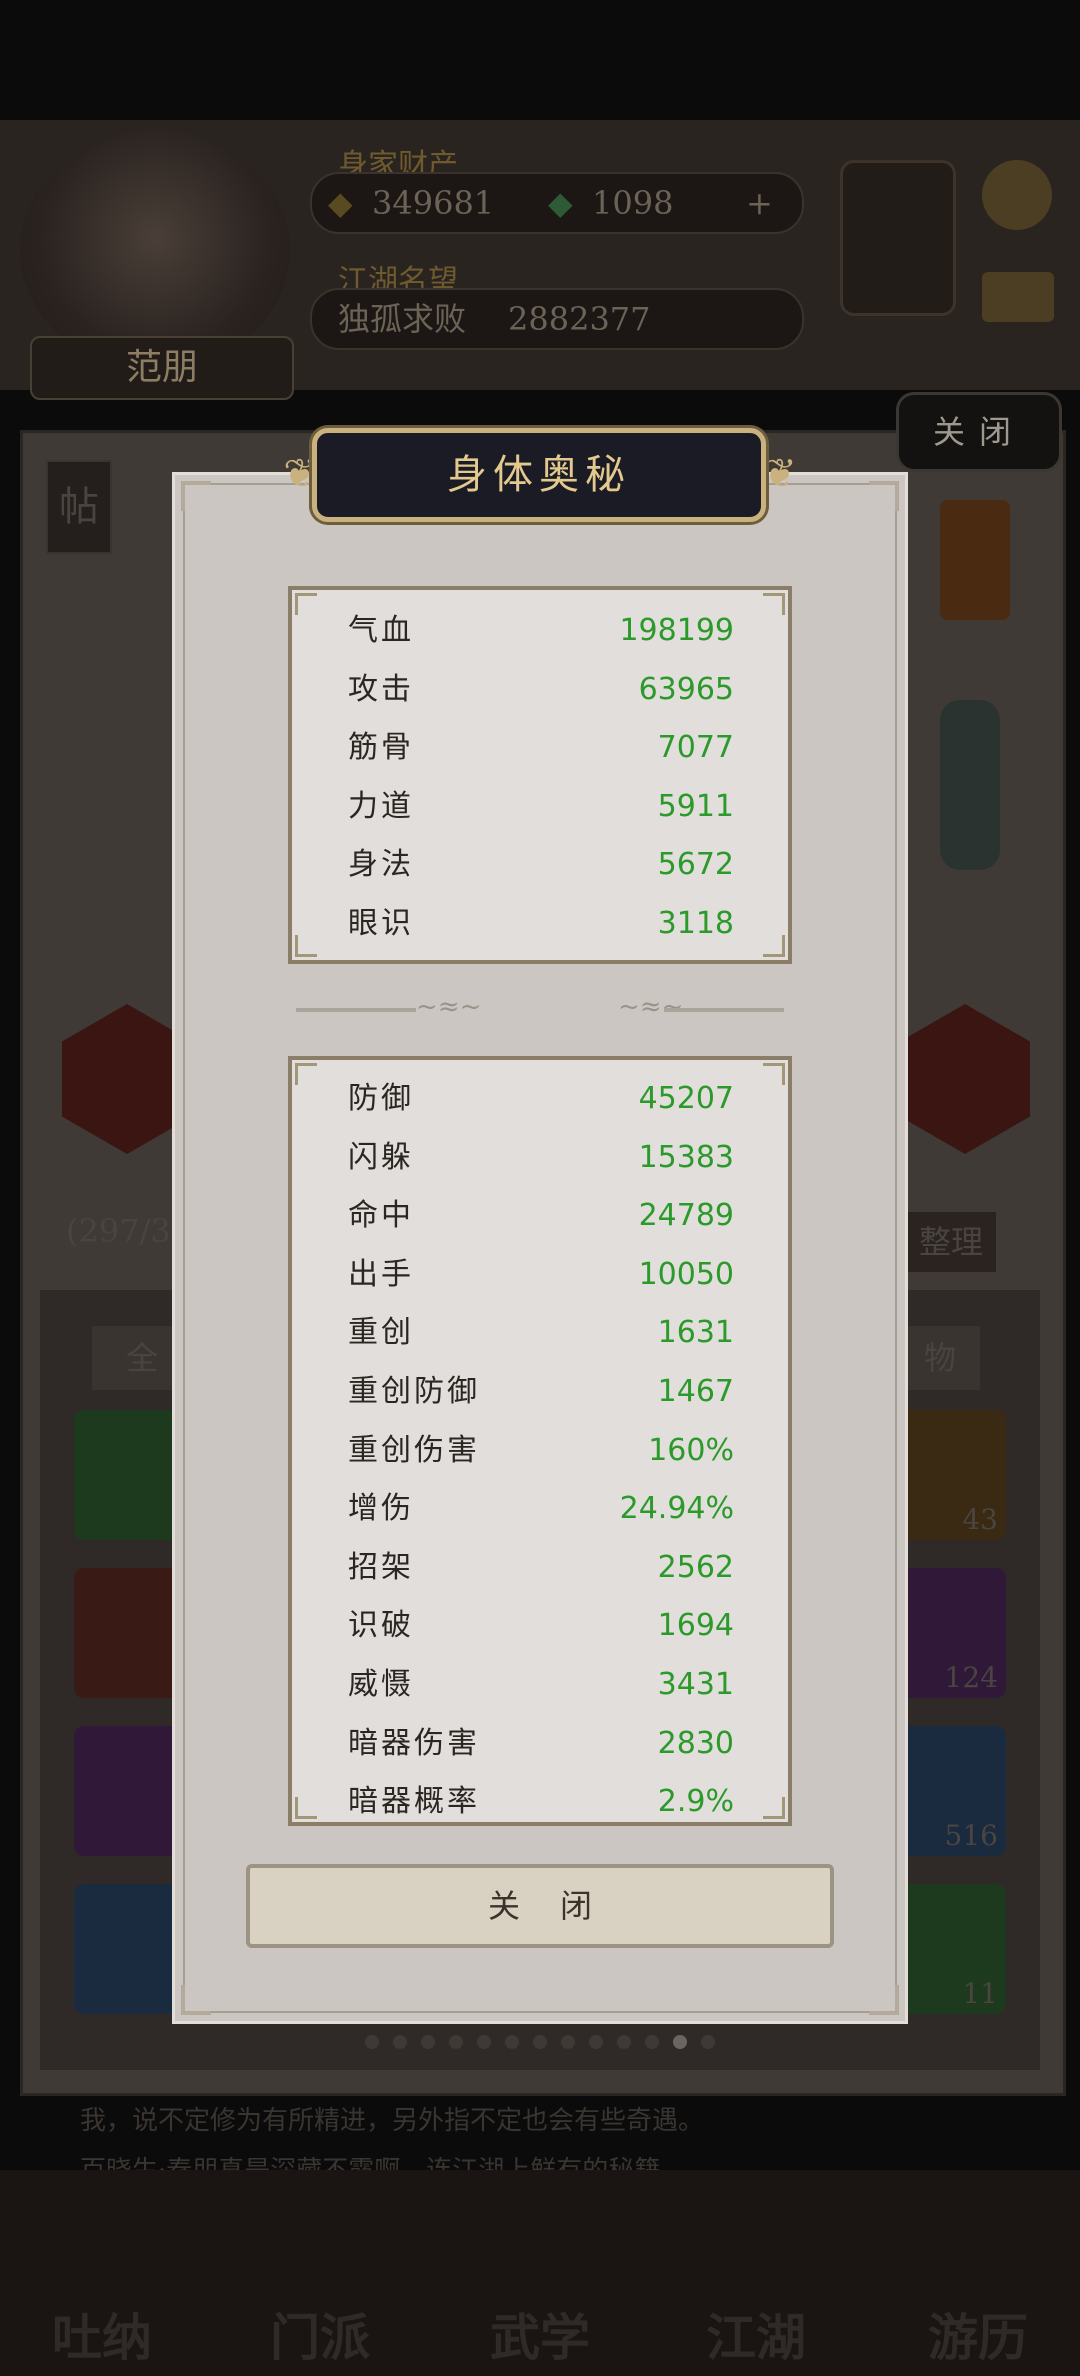  I want to click on player-name: 范朋, so click(162, 368).